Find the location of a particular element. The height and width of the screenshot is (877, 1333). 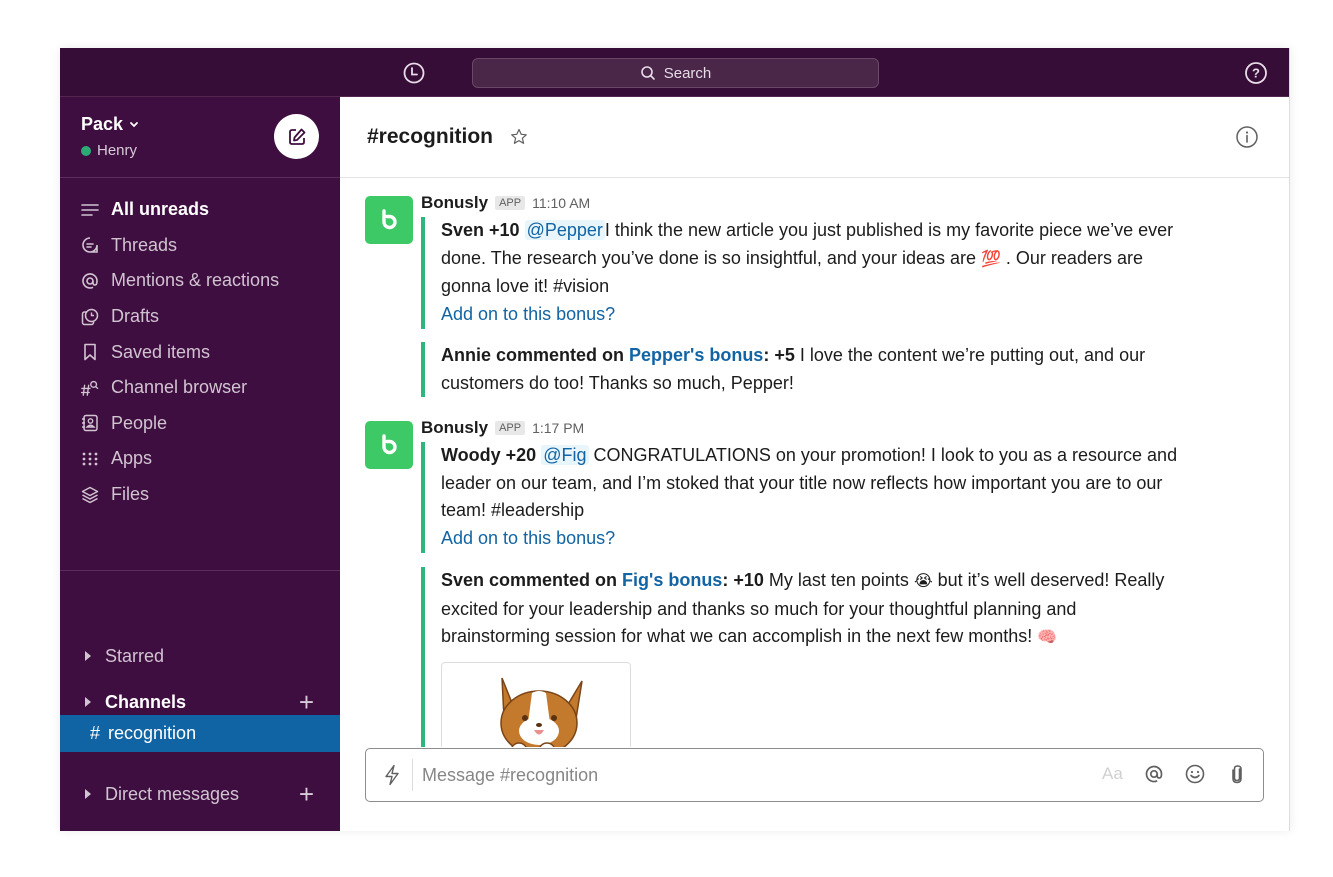

sidebar-item-all-unreads: All unreads is located at coordinates (200, 210).